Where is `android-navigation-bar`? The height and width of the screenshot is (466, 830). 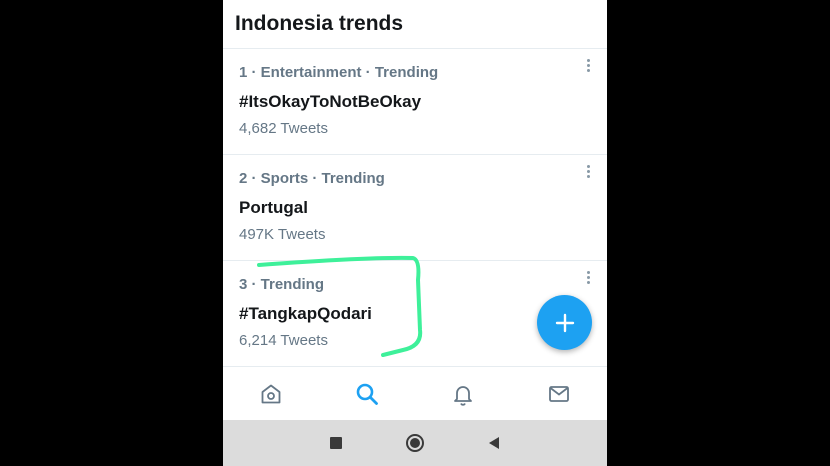 android-navigation-bar is located at coordinates (415, 443).